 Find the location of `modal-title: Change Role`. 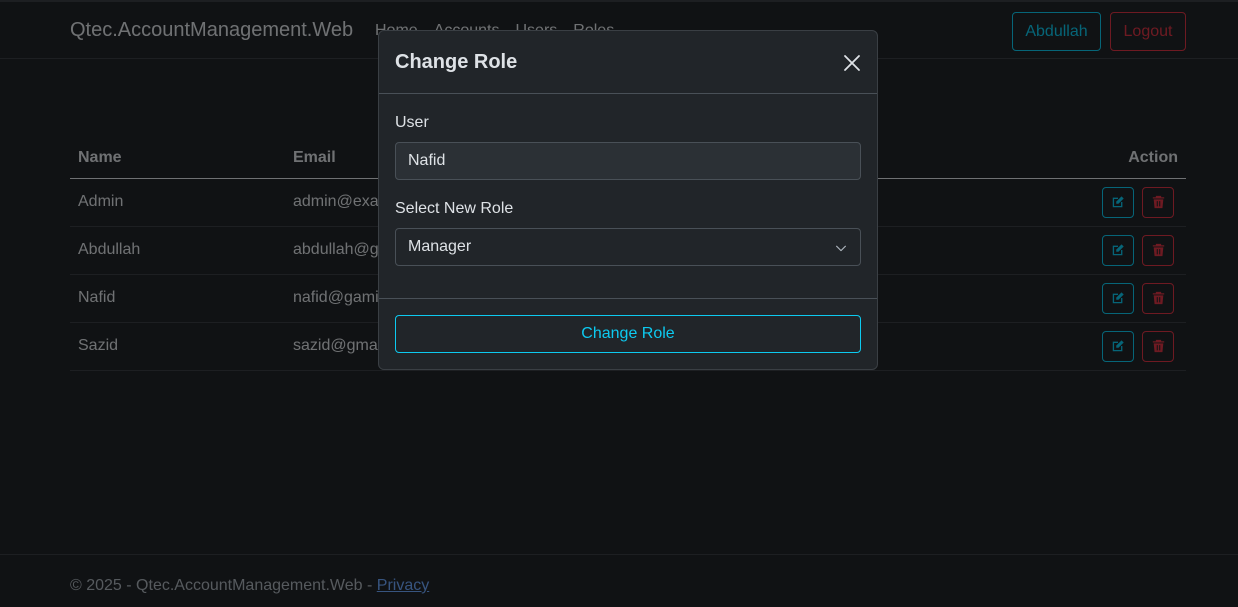

modal-title: Change Role is located at coordinates (456, 62).